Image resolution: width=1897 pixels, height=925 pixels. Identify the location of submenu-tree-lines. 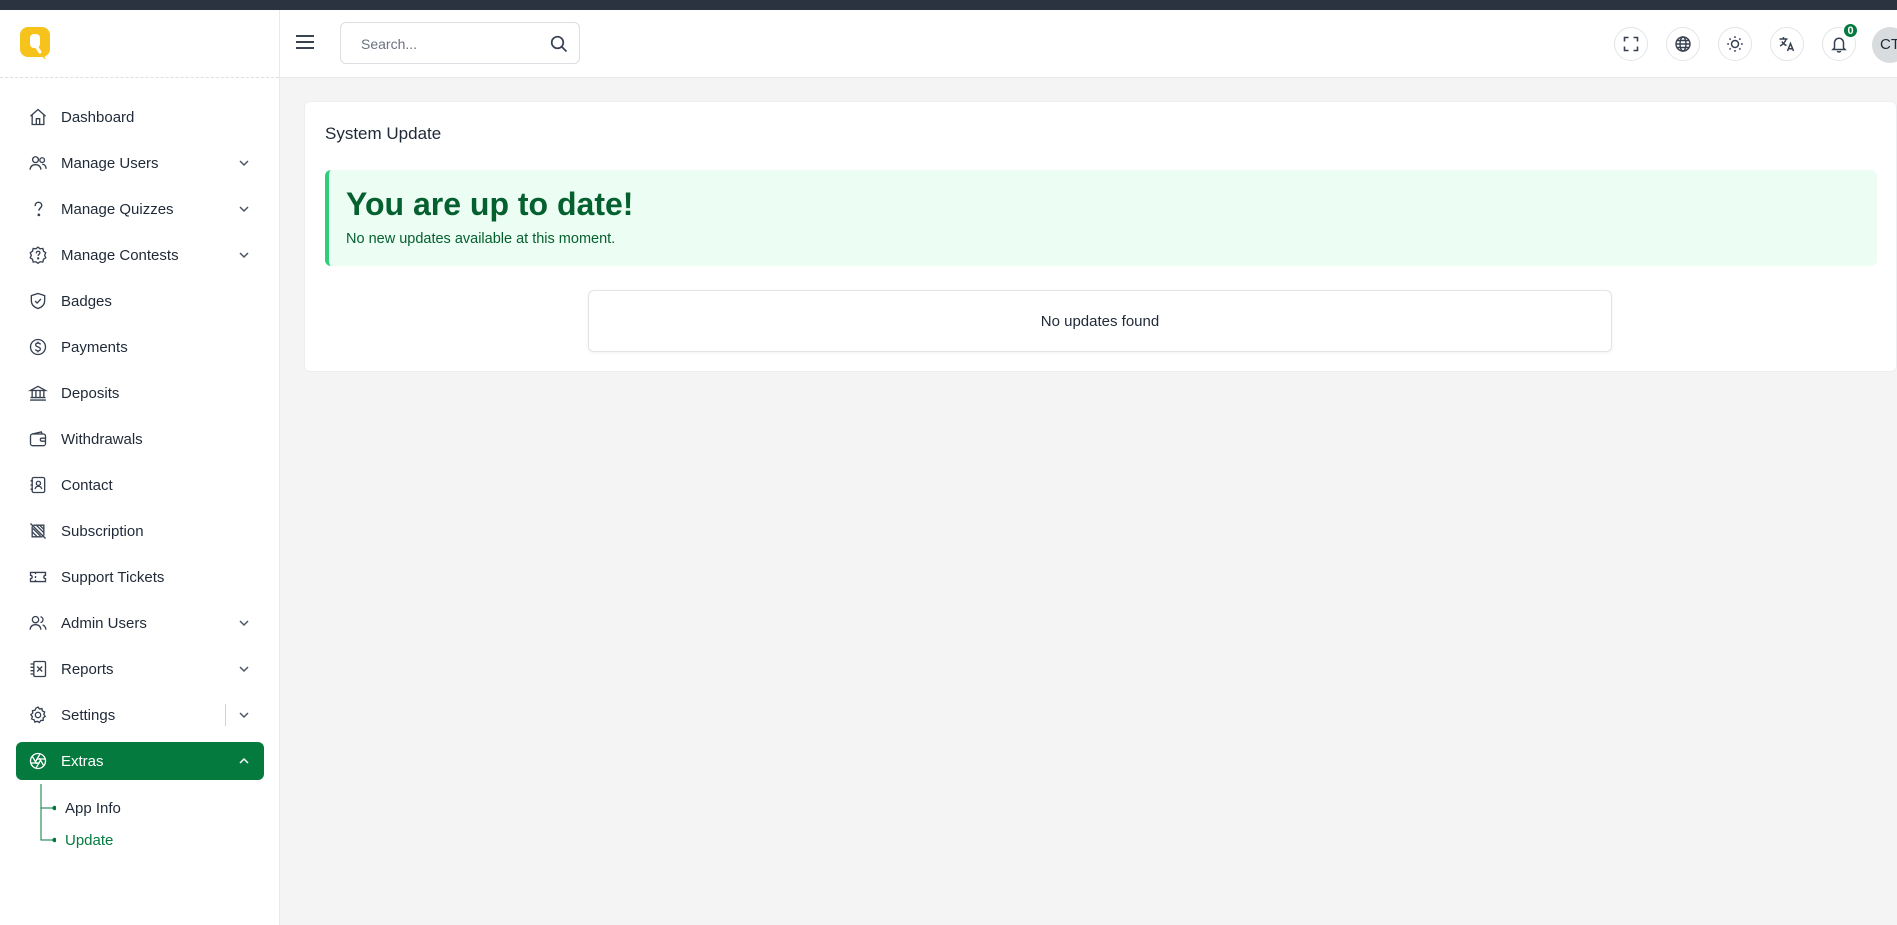
(48, 813).